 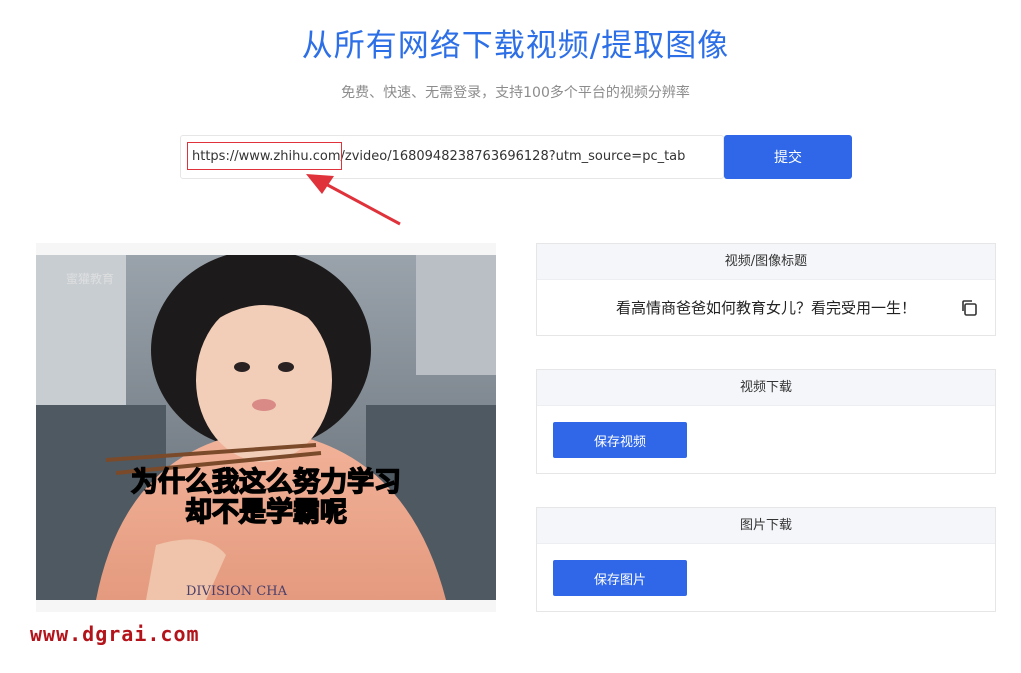 I want to click on annotation-arrow-icon, so click(x=353, y=200).